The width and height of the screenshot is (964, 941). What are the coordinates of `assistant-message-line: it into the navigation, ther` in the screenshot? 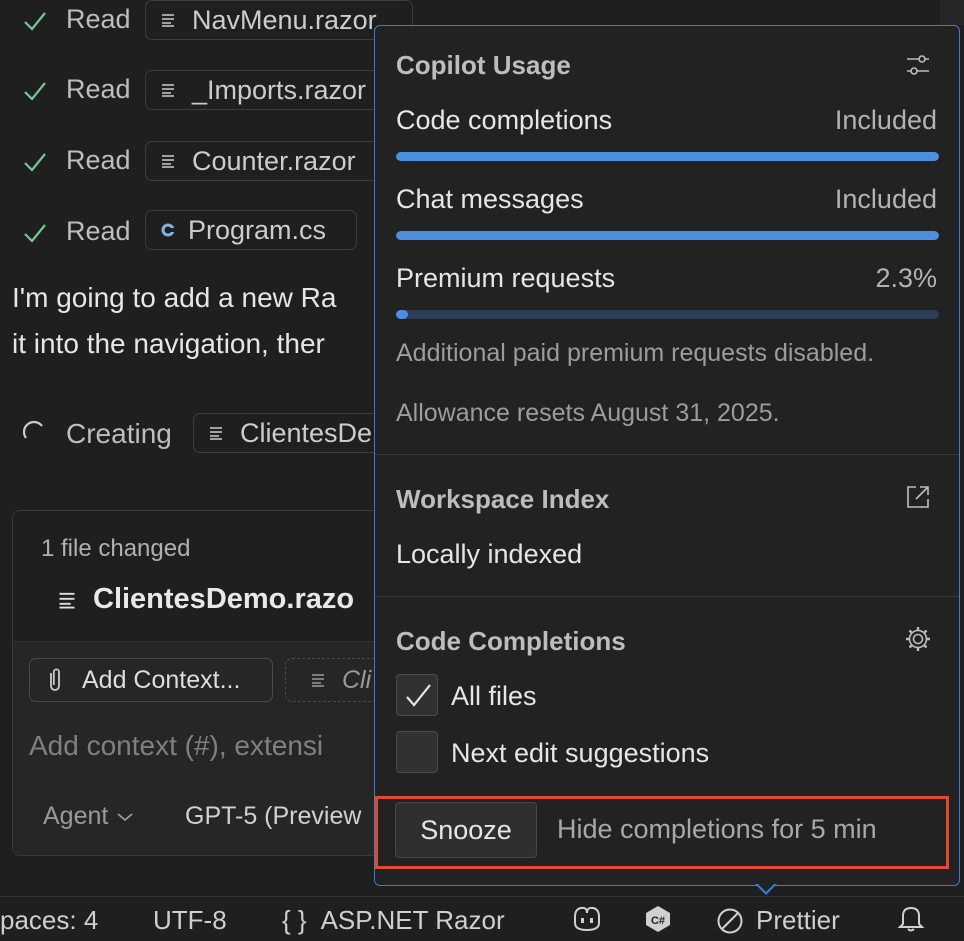 It's located at (168, 343).